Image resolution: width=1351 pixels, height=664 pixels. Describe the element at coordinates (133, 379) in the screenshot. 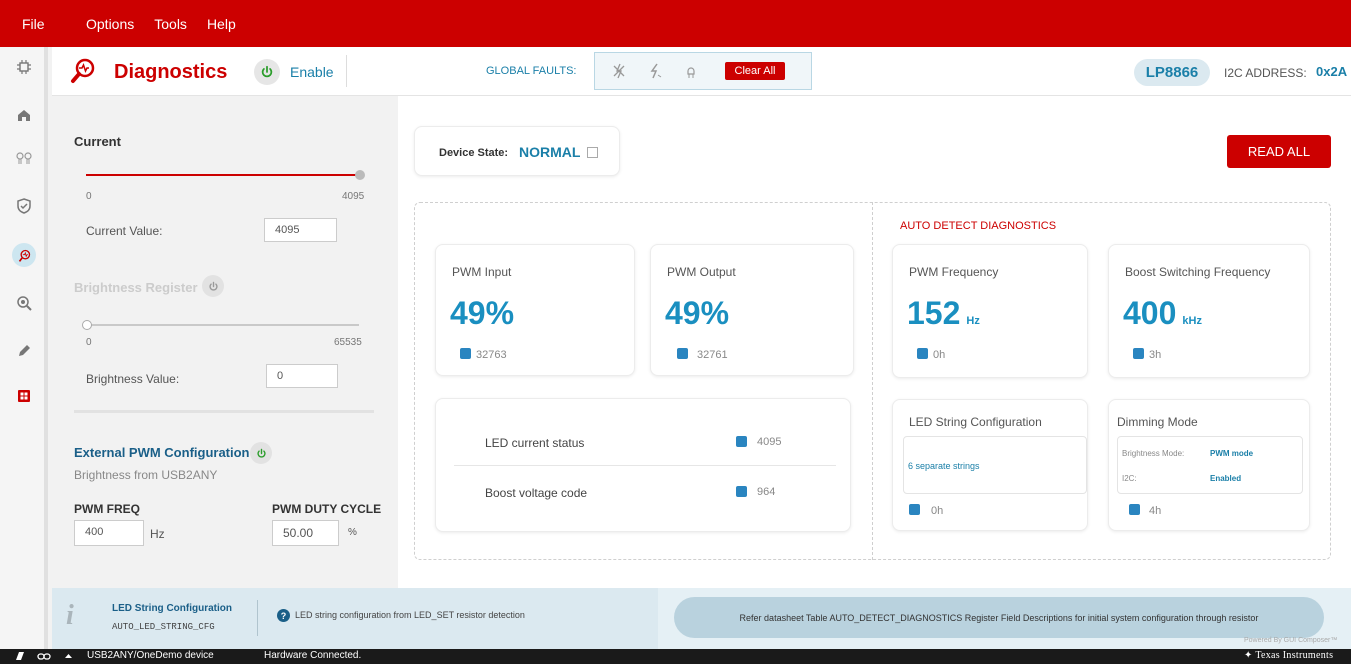

I see `brightness-value-label: Brightness Value:` at that location.